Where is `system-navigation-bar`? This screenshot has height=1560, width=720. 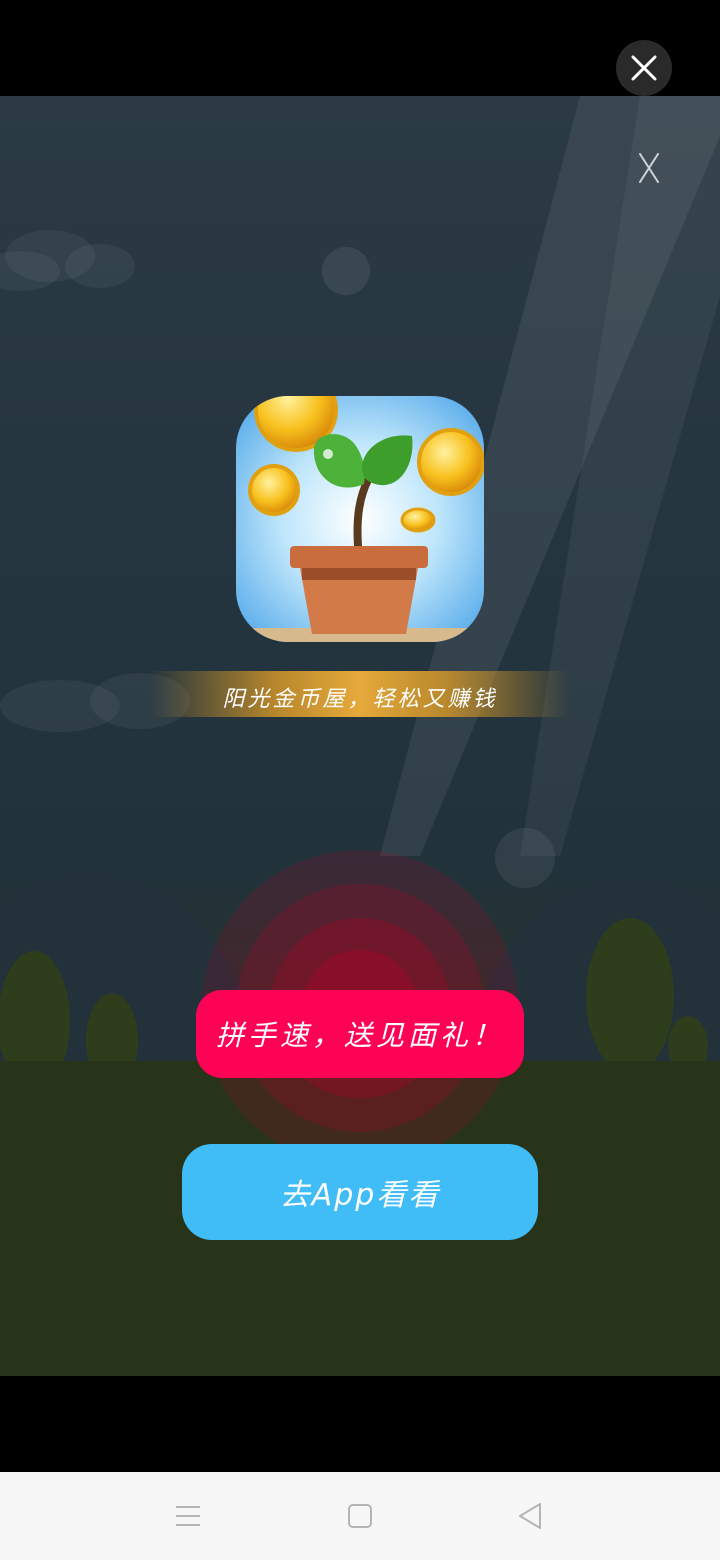 system-navigation-bar is located at coordinates (360, 1516).